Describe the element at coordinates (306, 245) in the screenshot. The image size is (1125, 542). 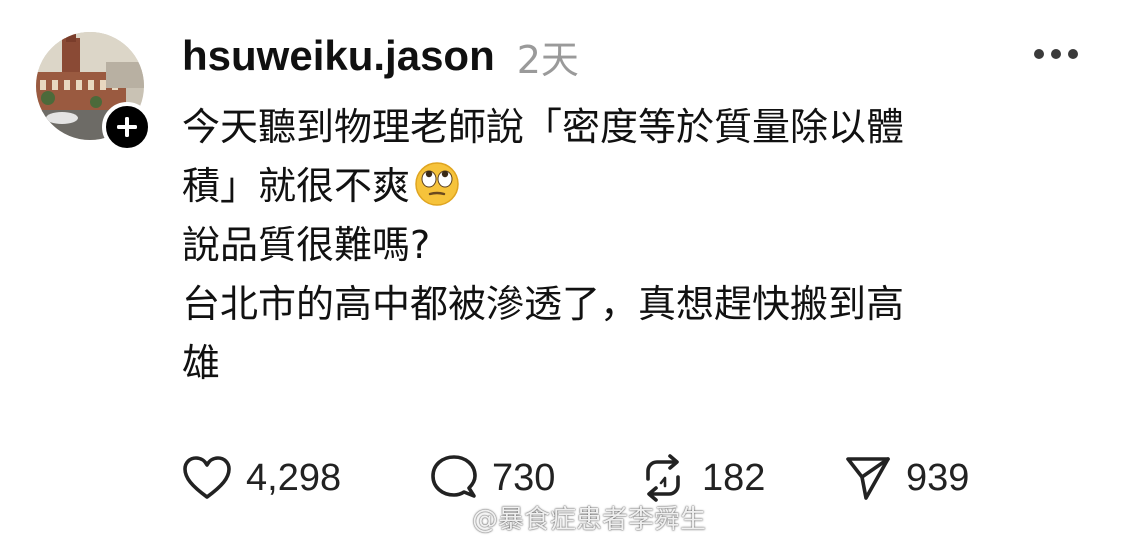
I see `post-text-line: 說品質很難嗎?` at that location.